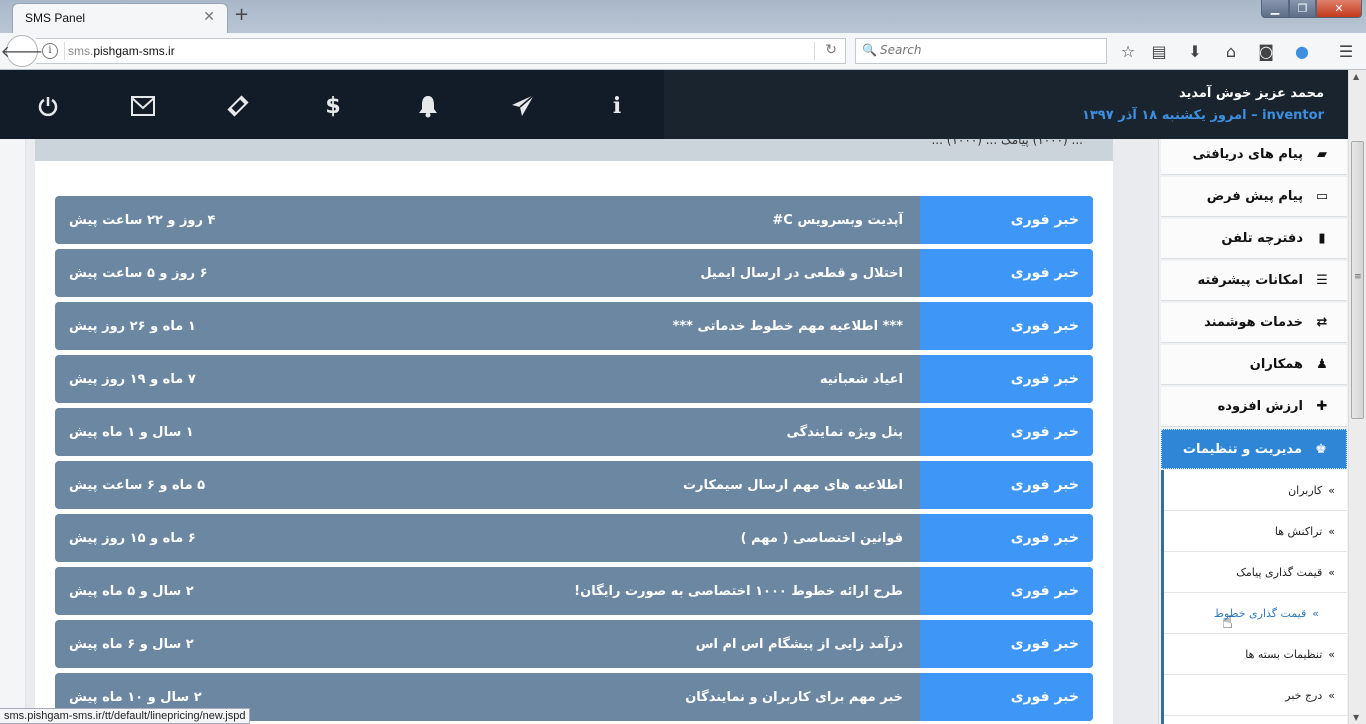 The height and width of the screenshot is (724, 1366). I want to click on sidebar-item-label: خدمات هوشمند, so click(1253, 322).